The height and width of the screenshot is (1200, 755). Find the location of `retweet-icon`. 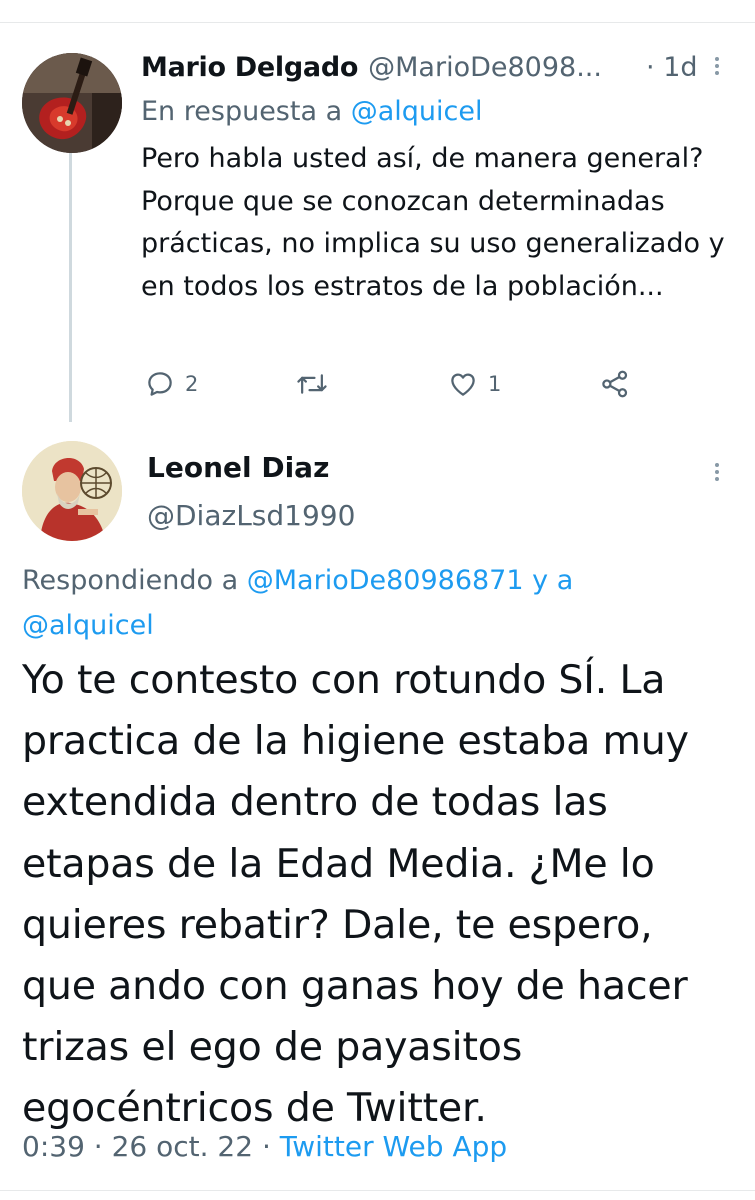

retweet-icon is located at coordinates (312, 384).